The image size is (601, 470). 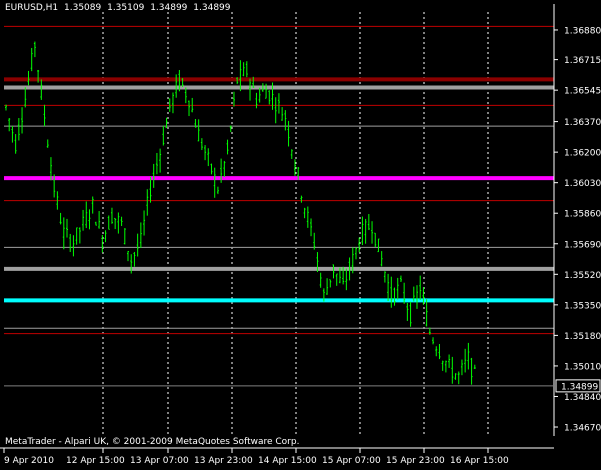 What do you see at coordinates (32, 8) in the screenshot?
I see `symbol-label: EURUSD,H1` at bounding box center [32, 8].